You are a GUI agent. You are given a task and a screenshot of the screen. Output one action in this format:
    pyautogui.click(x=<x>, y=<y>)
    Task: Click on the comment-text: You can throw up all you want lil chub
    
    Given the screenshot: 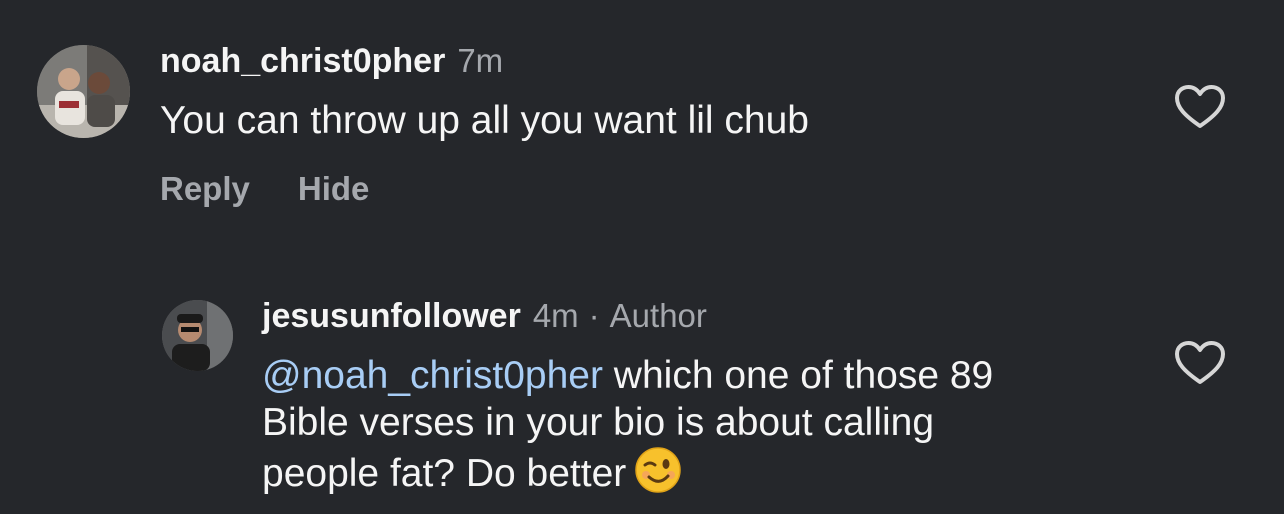 What is the action you would take?
    pyautogui.click(x=484, y=120)
    